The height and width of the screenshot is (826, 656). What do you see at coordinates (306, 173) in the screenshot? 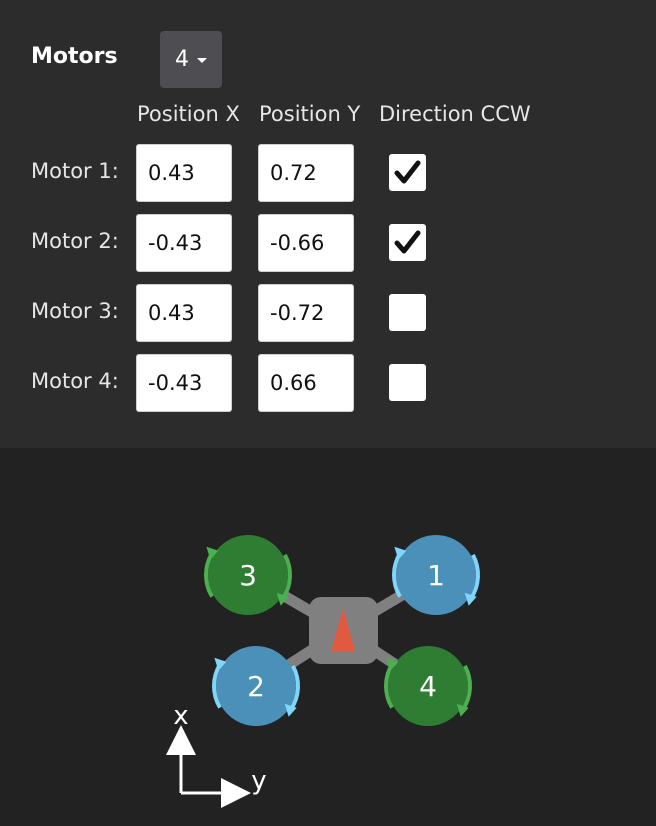
I see `motor-1-position-y` at bounding box center [306, 173].